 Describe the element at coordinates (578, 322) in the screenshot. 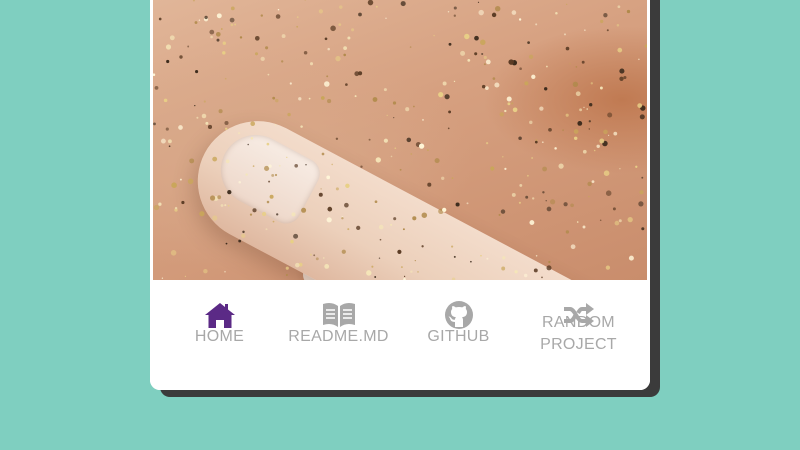

I see `nav-label-random: RANDOM` at that location.